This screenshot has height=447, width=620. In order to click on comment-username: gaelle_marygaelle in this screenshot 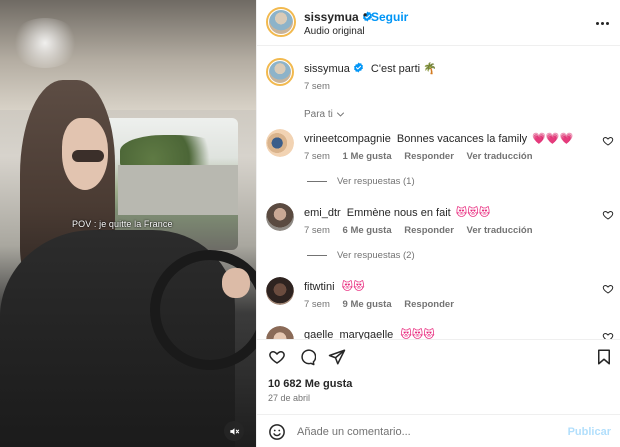, I will do `click(348, 334)`.